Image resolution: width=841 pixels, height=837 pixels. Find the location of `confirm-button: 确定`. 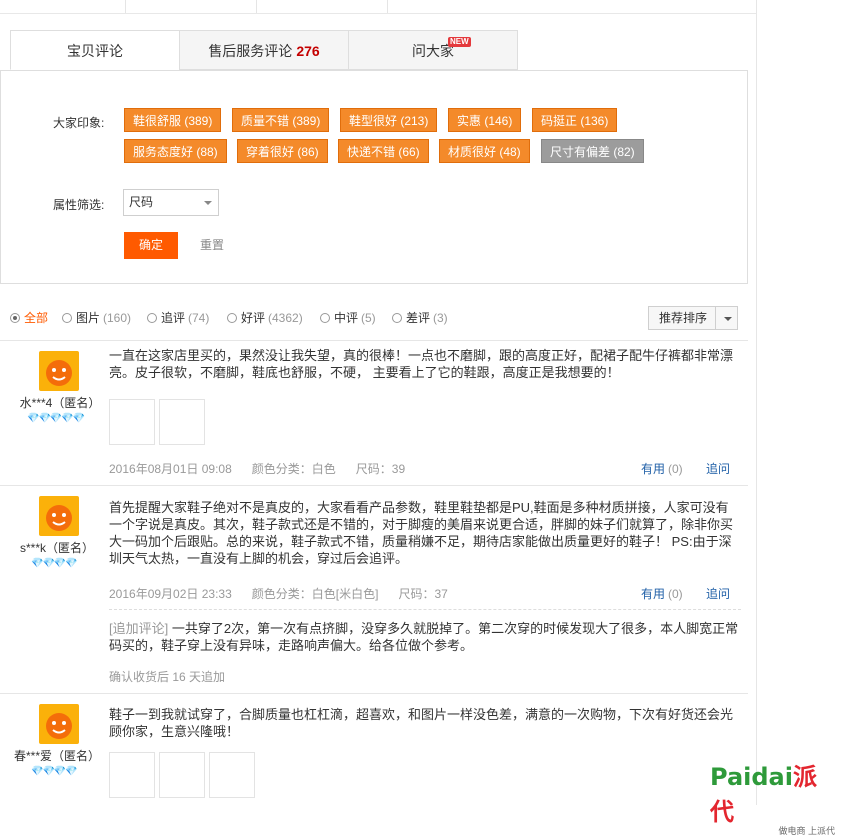

confirm-button: 确定 is located at coordinates (151, 245).